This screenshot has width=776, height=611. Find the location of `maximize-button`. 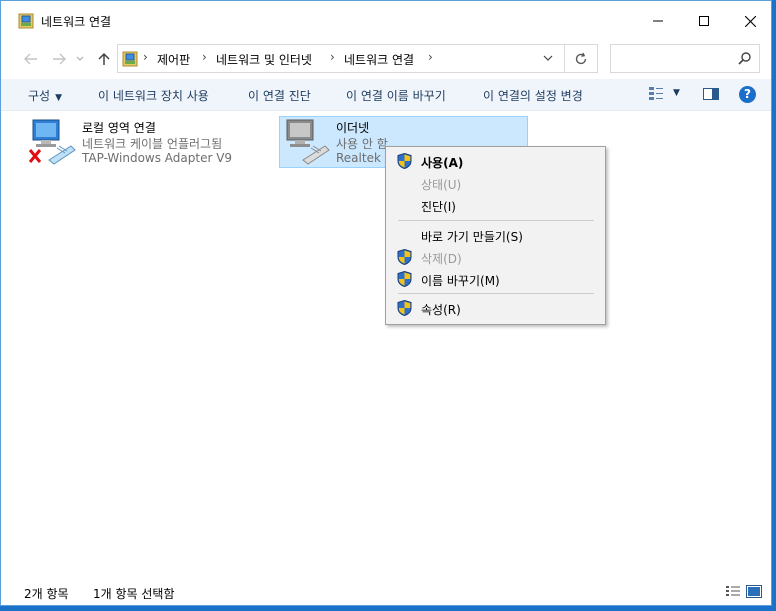

maximize-button is located at coordinates (704, 21).